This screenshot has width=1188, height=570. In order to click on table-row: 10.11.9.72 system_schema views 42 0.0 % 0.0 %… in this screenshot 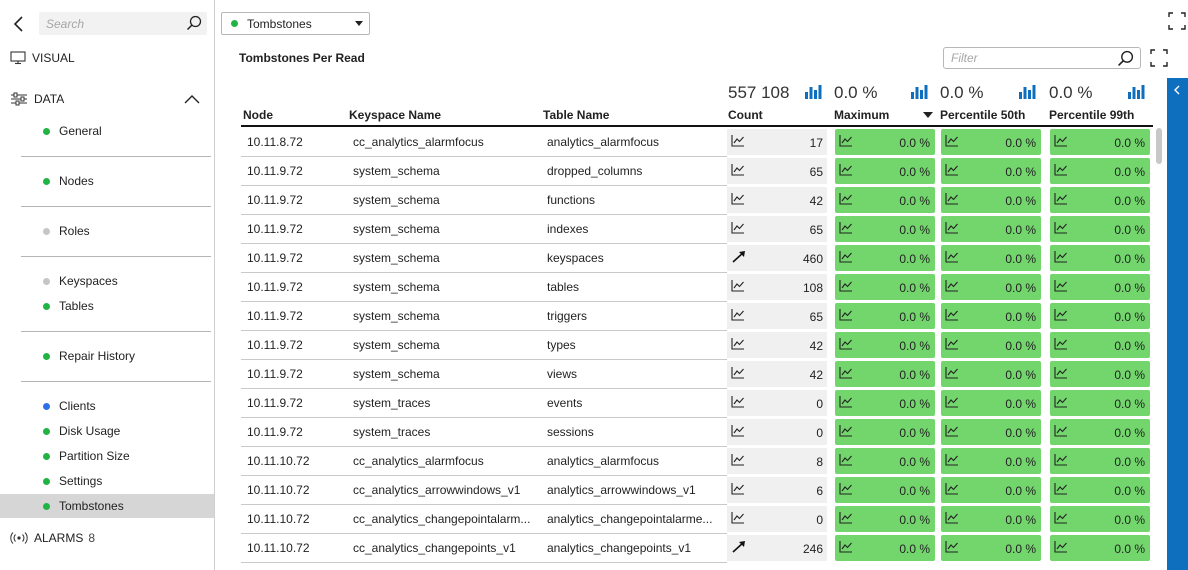, I will do `click(697, 374)`.